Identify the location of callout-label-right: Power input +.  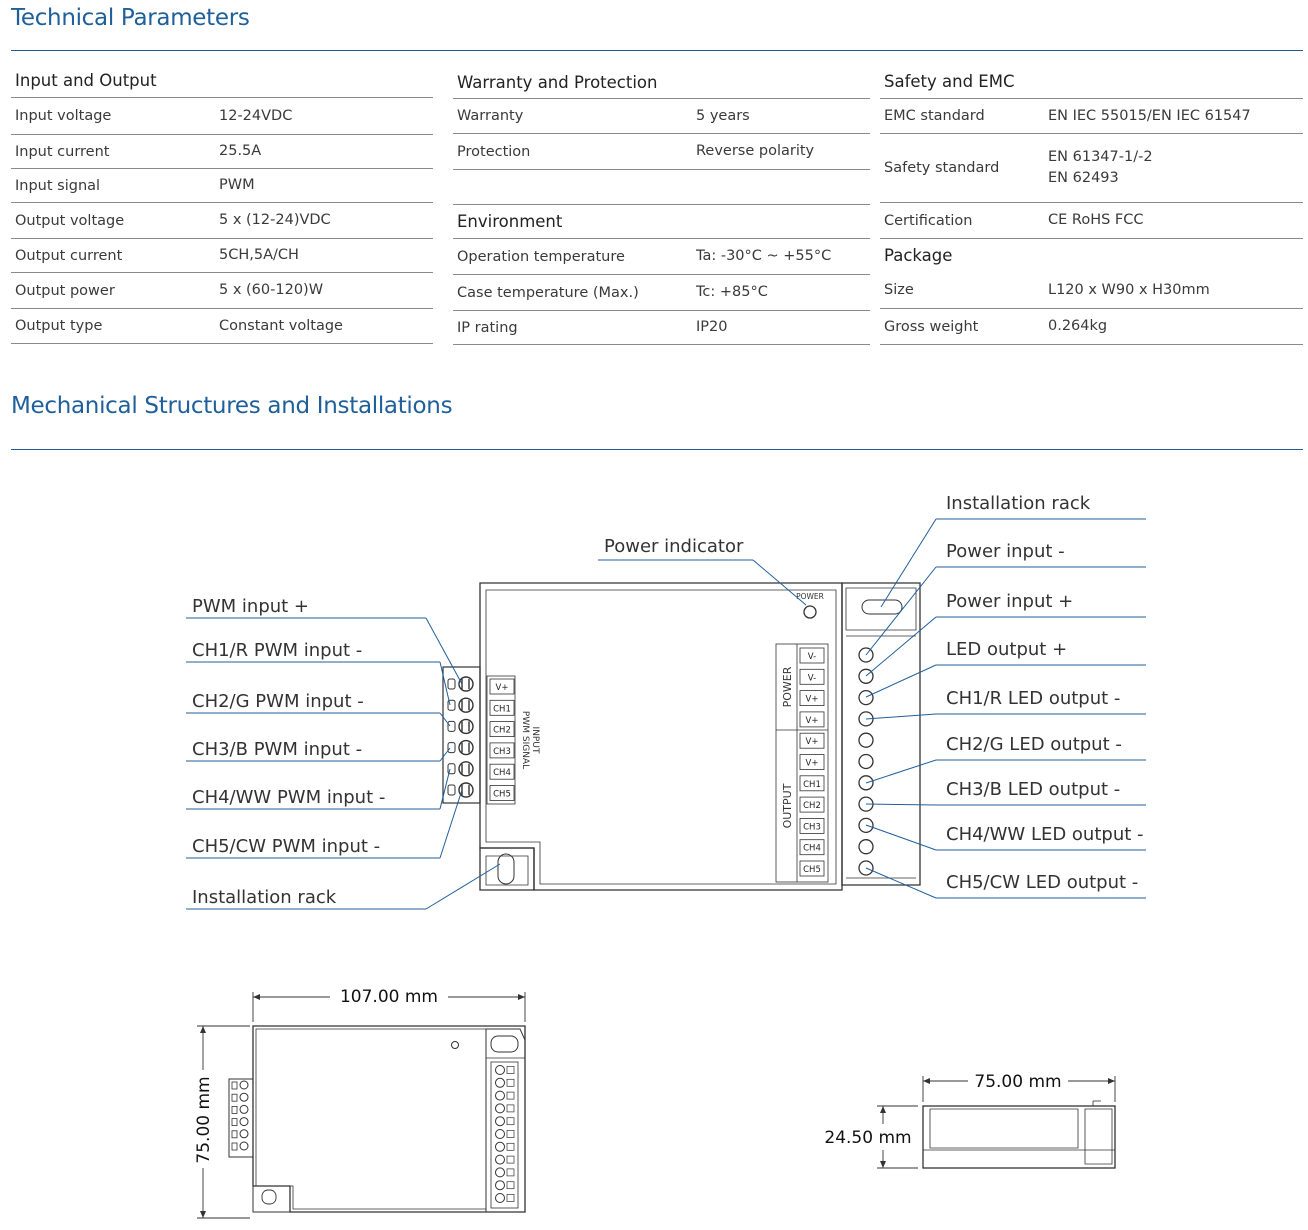
(1009, 601).